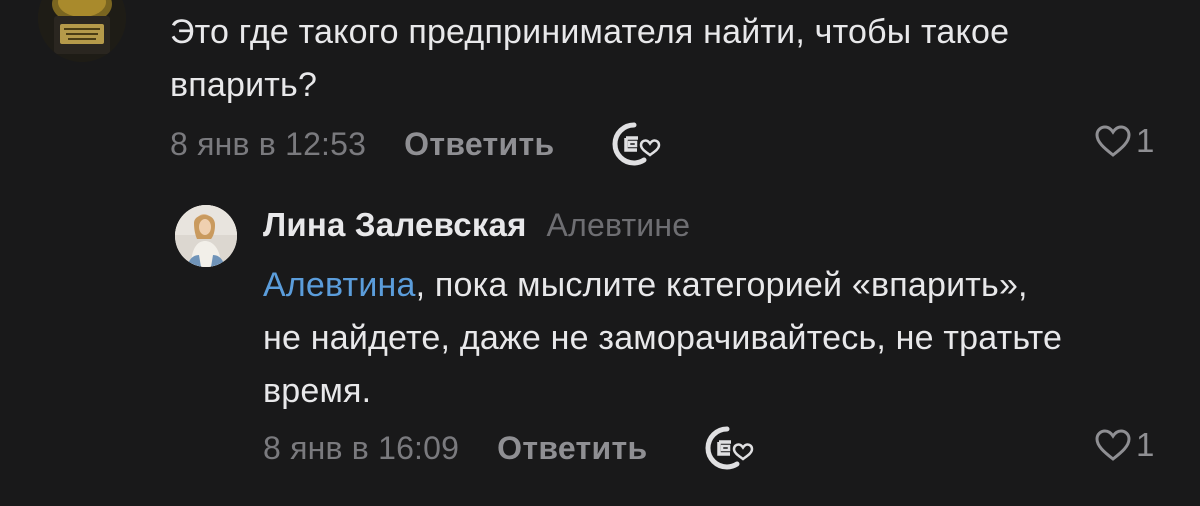  I want to click on timestamp: 8 янв в 12:53, so click(268, 143).